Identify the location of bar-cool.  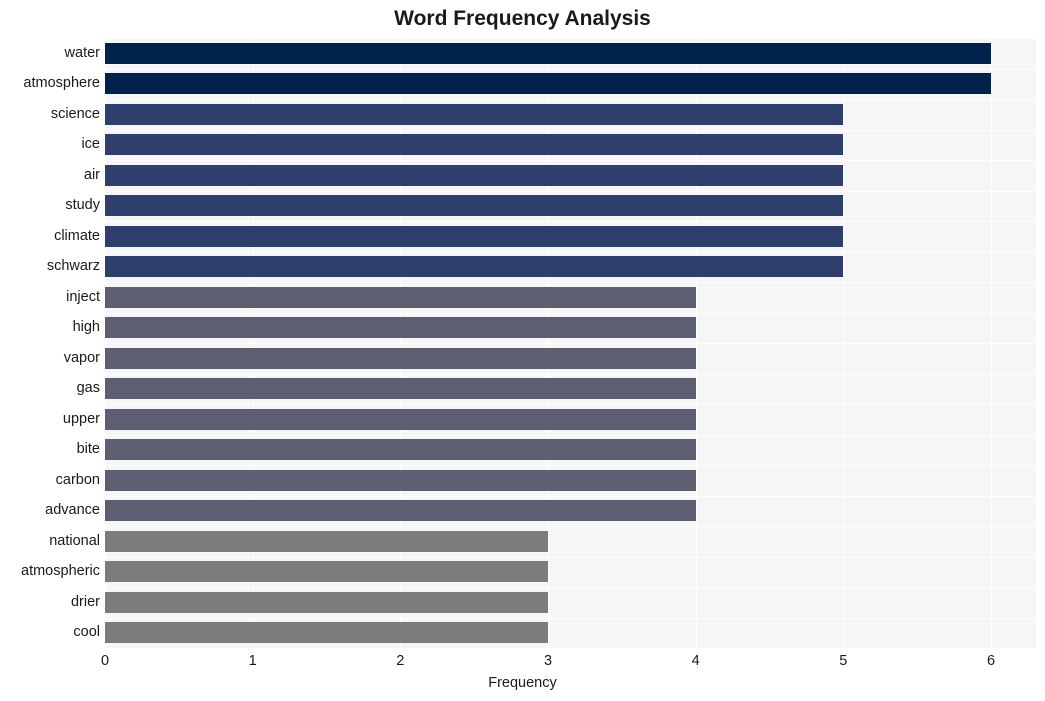
(326, 633).